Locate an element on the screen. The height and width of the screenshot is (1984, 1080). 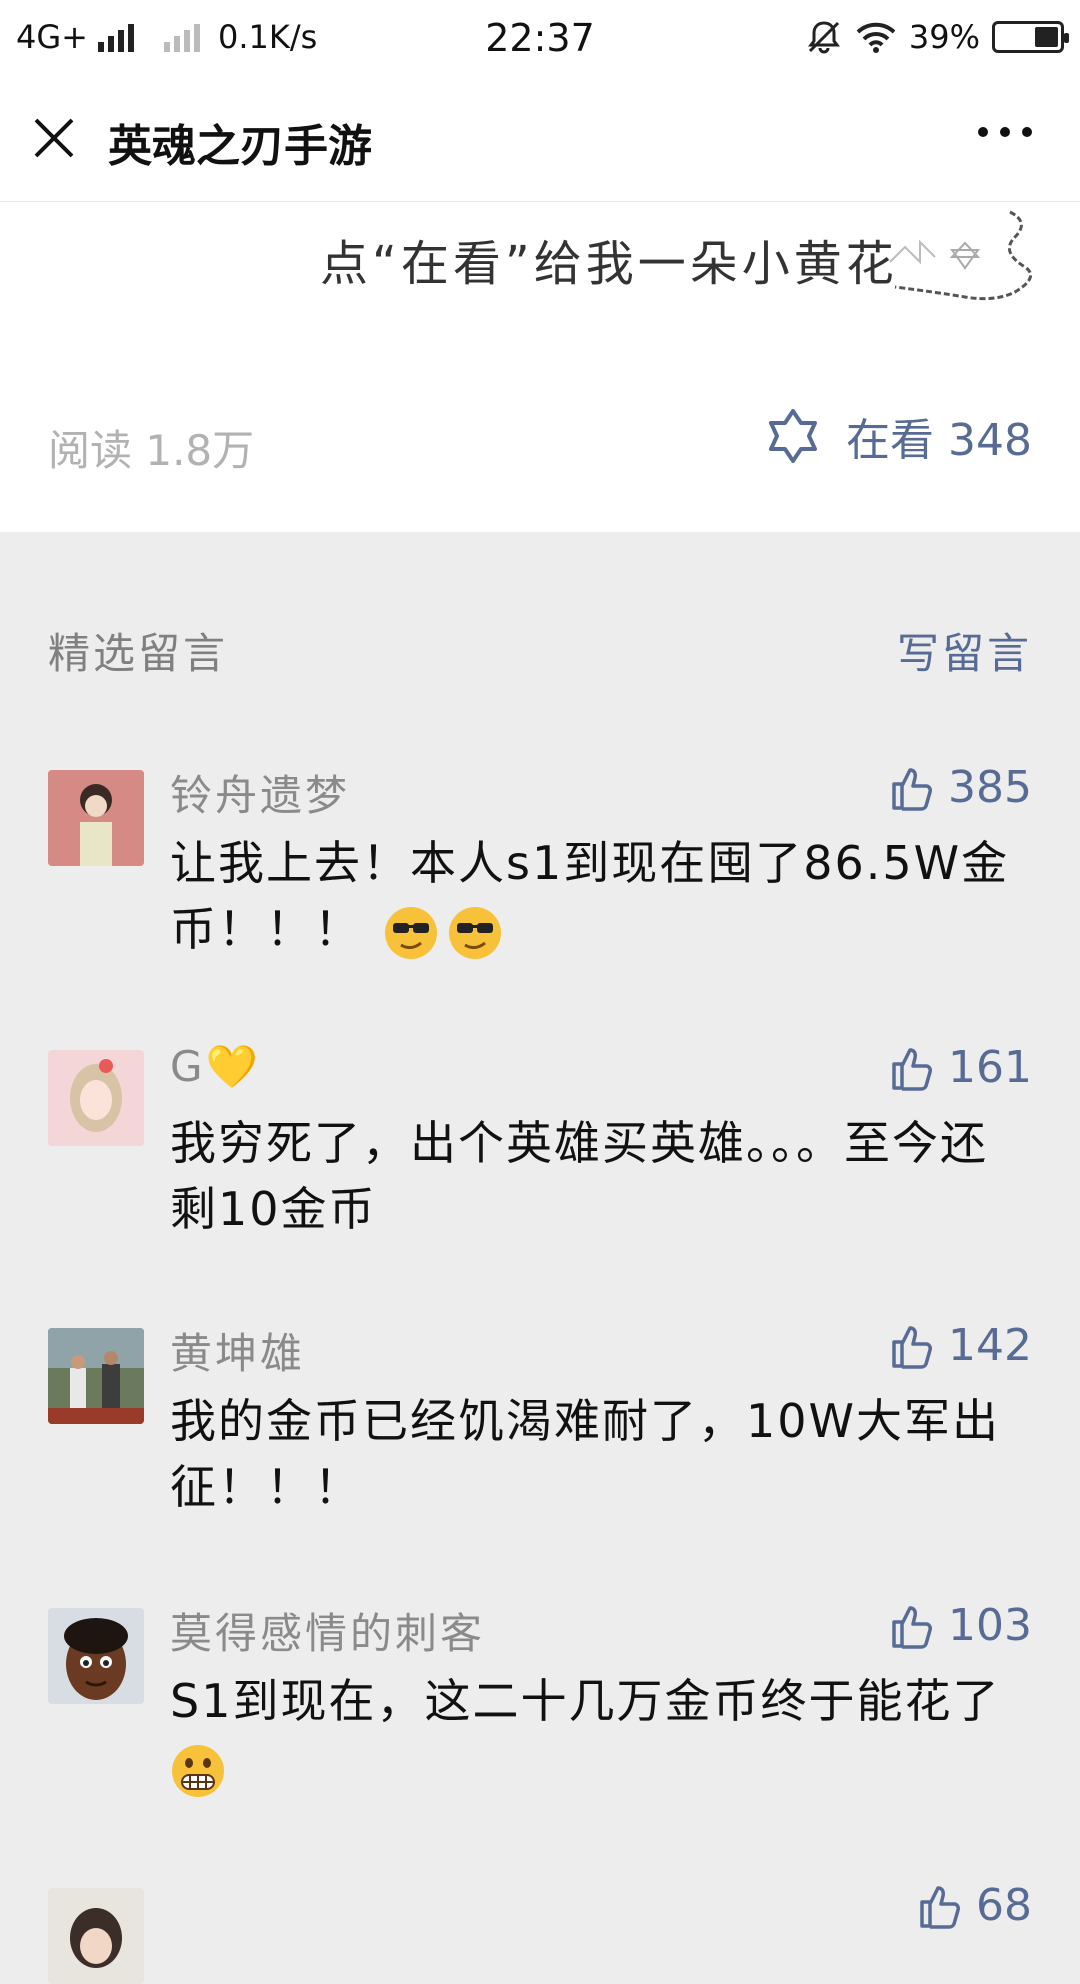
like-button: 142 is located at coordinates (960, 1345).